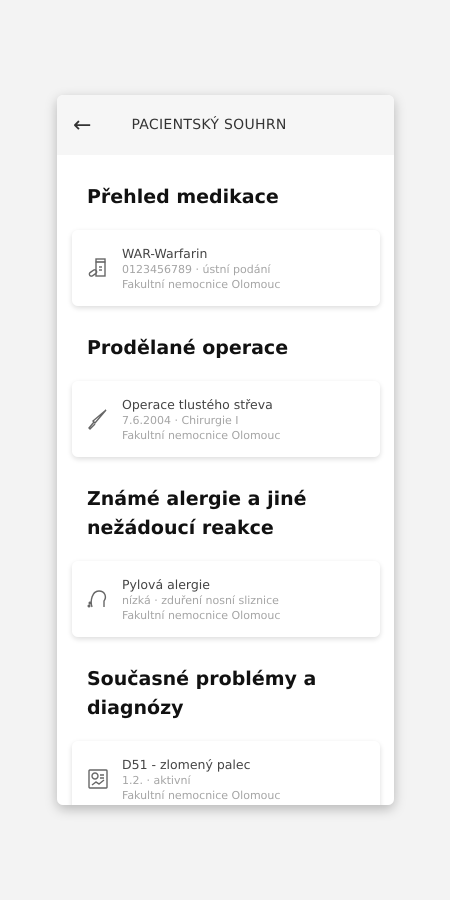 The width and height of the screenshot is (450, 900). Describe the element at coordinates (209, 125) in the screenshot. I see `screen-title: PACIENTSKÝ SOUHRN` at that location.